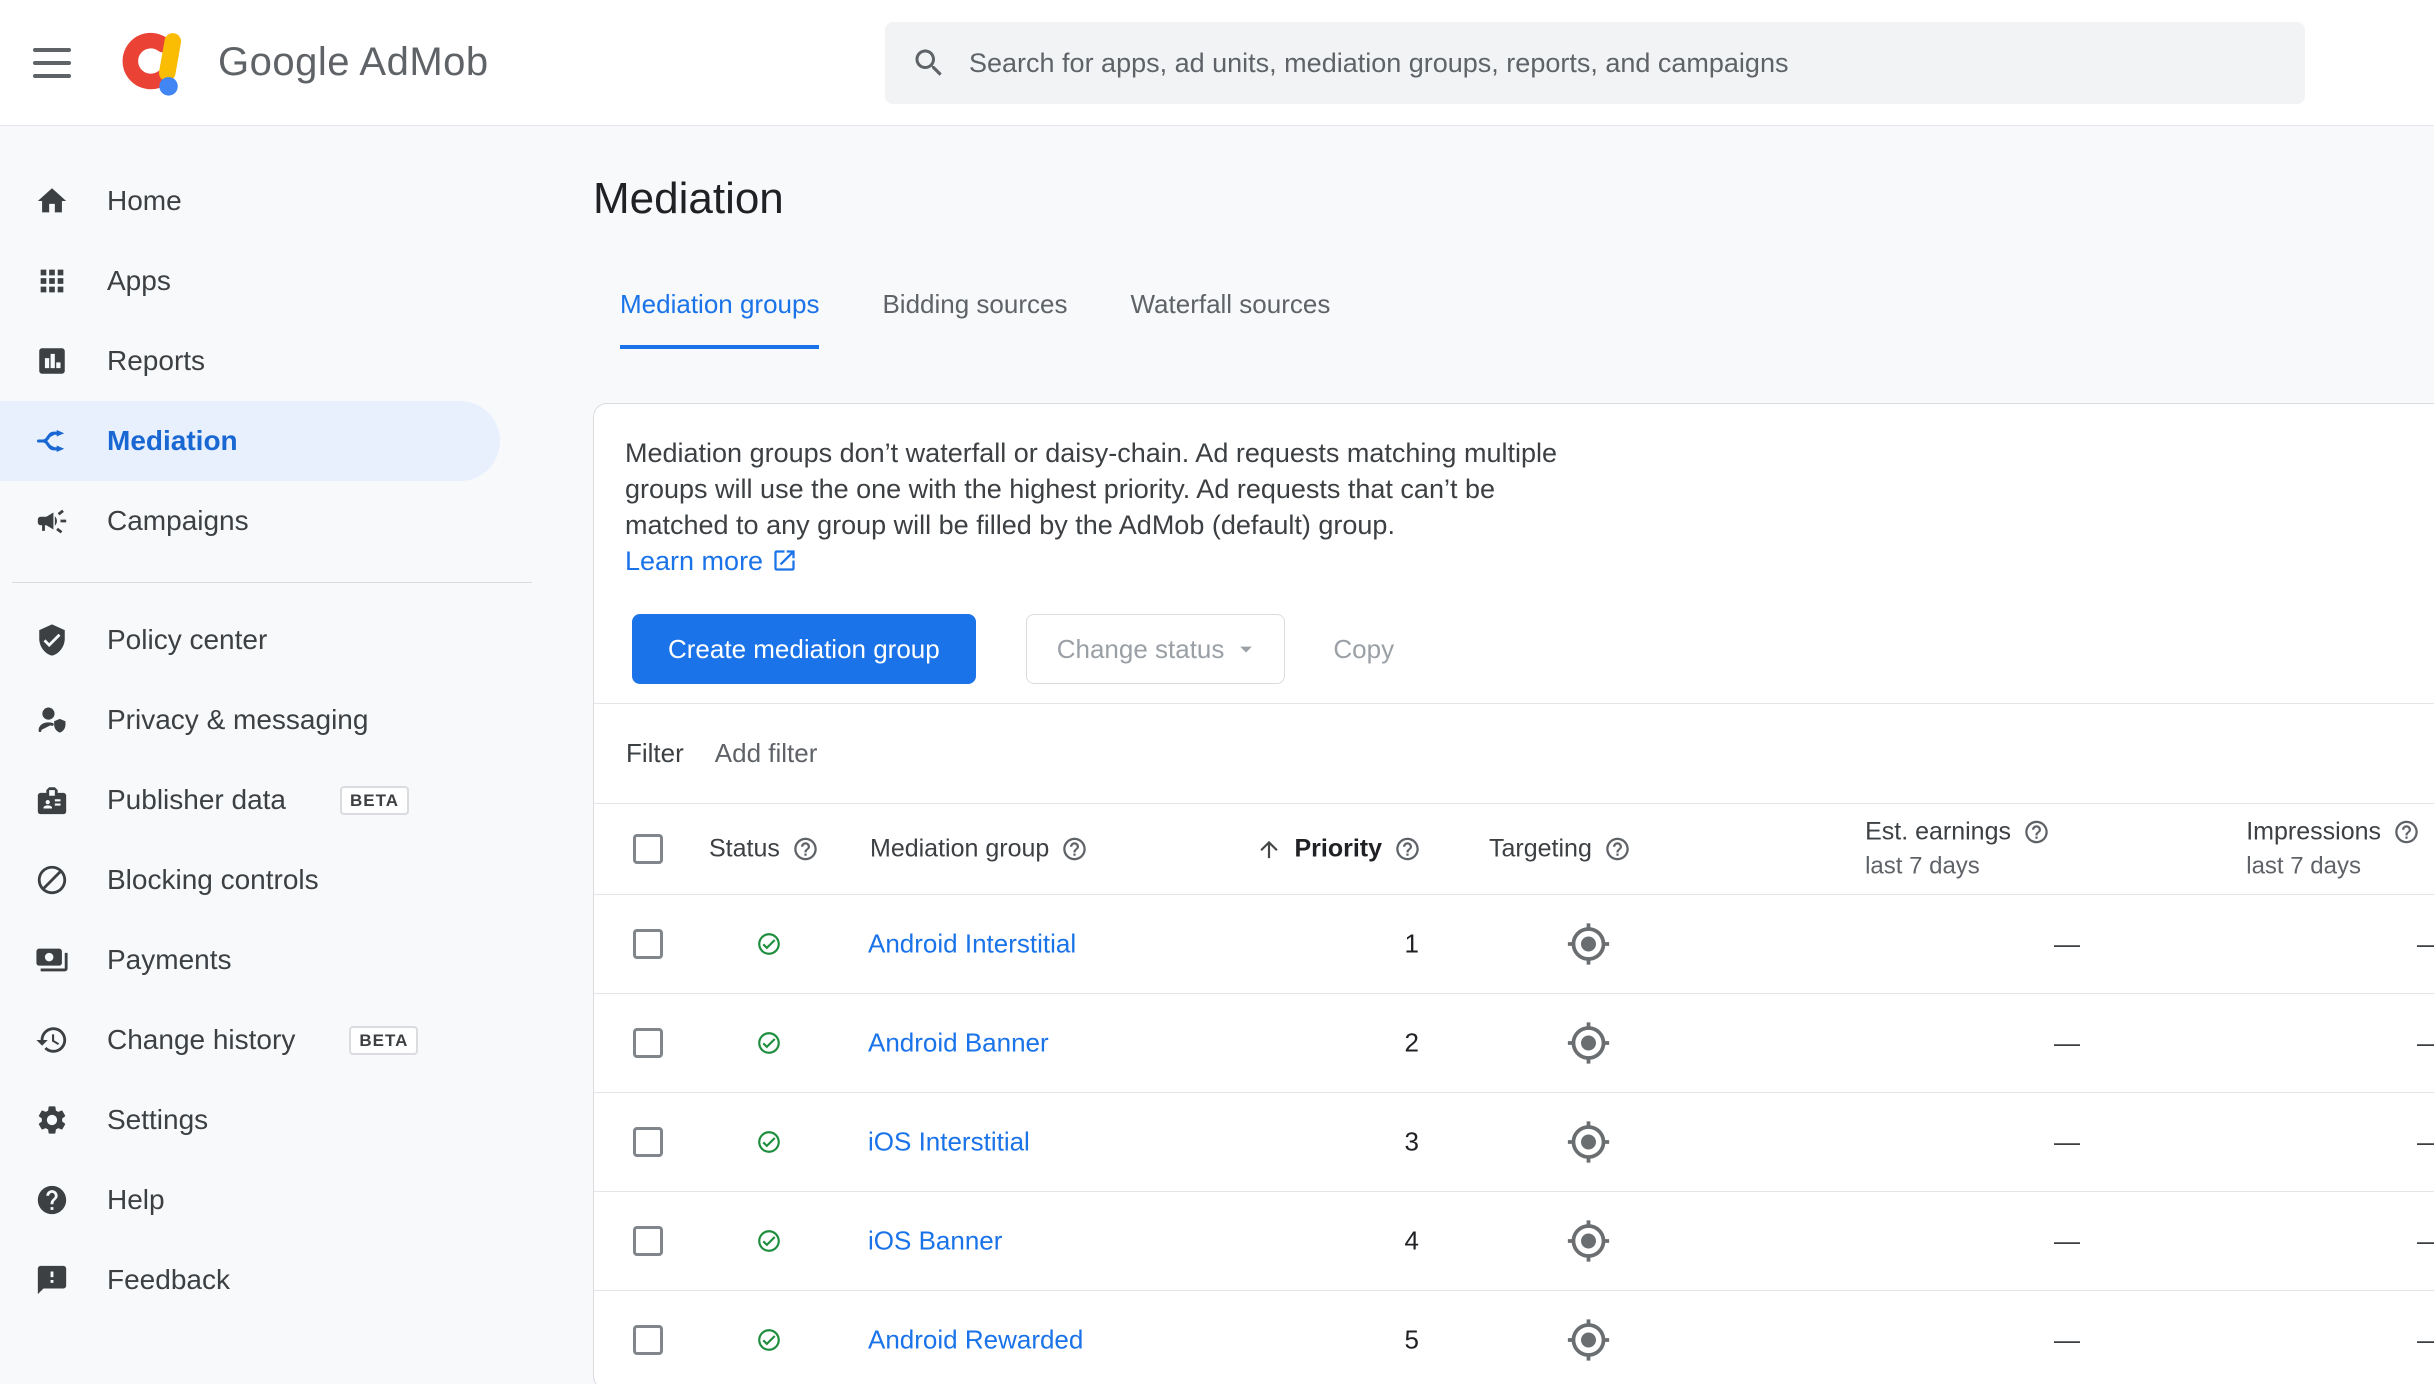 This screenshot has height=1384, width=2434. What do you see at coordinates (353, 62) in the screenshot?
I see `brand-text: Google AdMob` at bounding box center [353, 62].